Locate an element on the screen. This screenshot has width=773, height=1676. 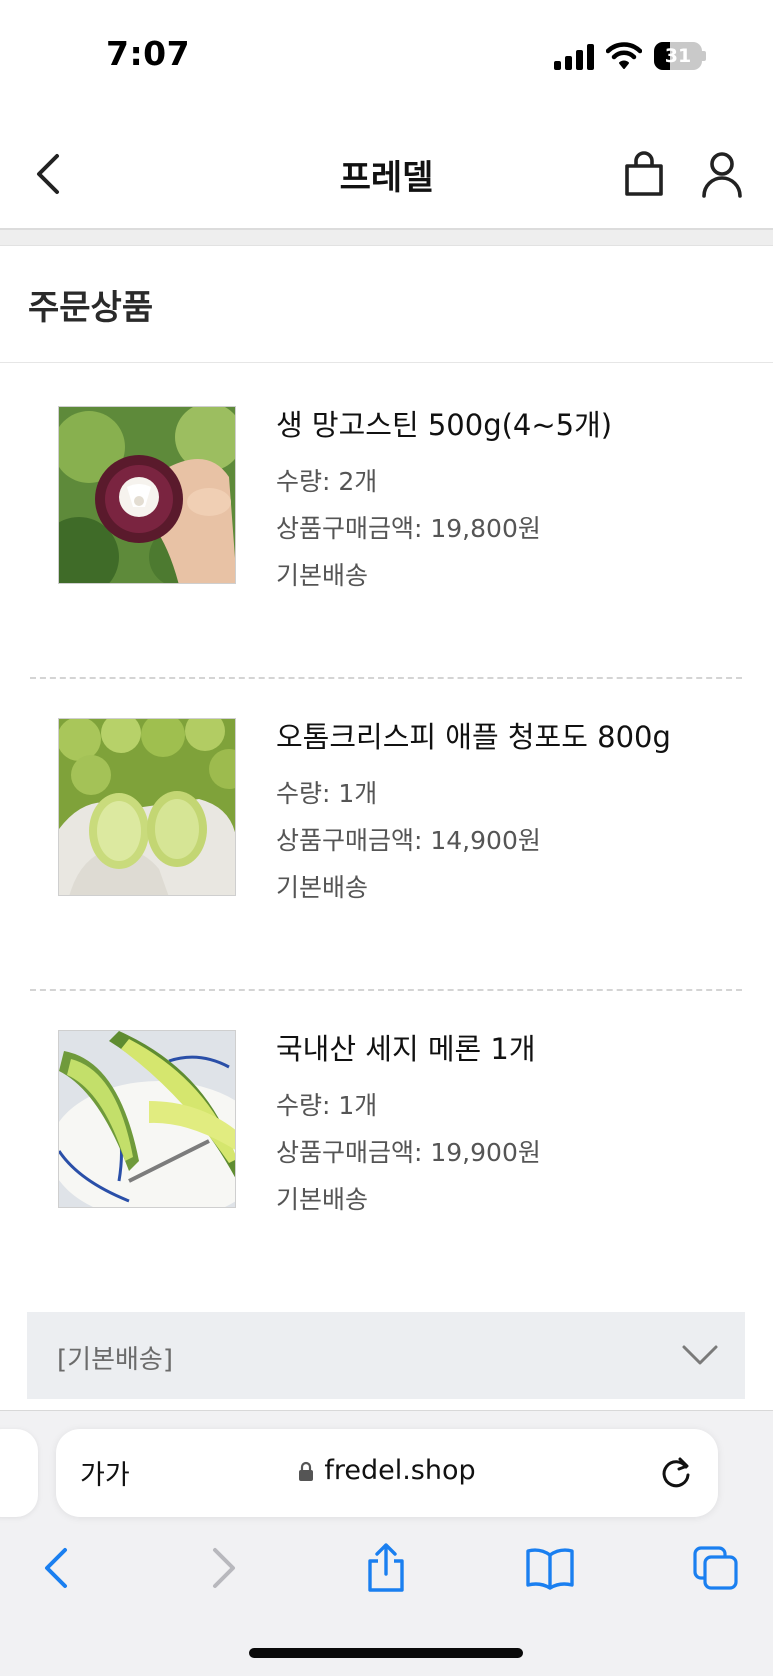
tabs-icon is located at coordinates (715, 1568).